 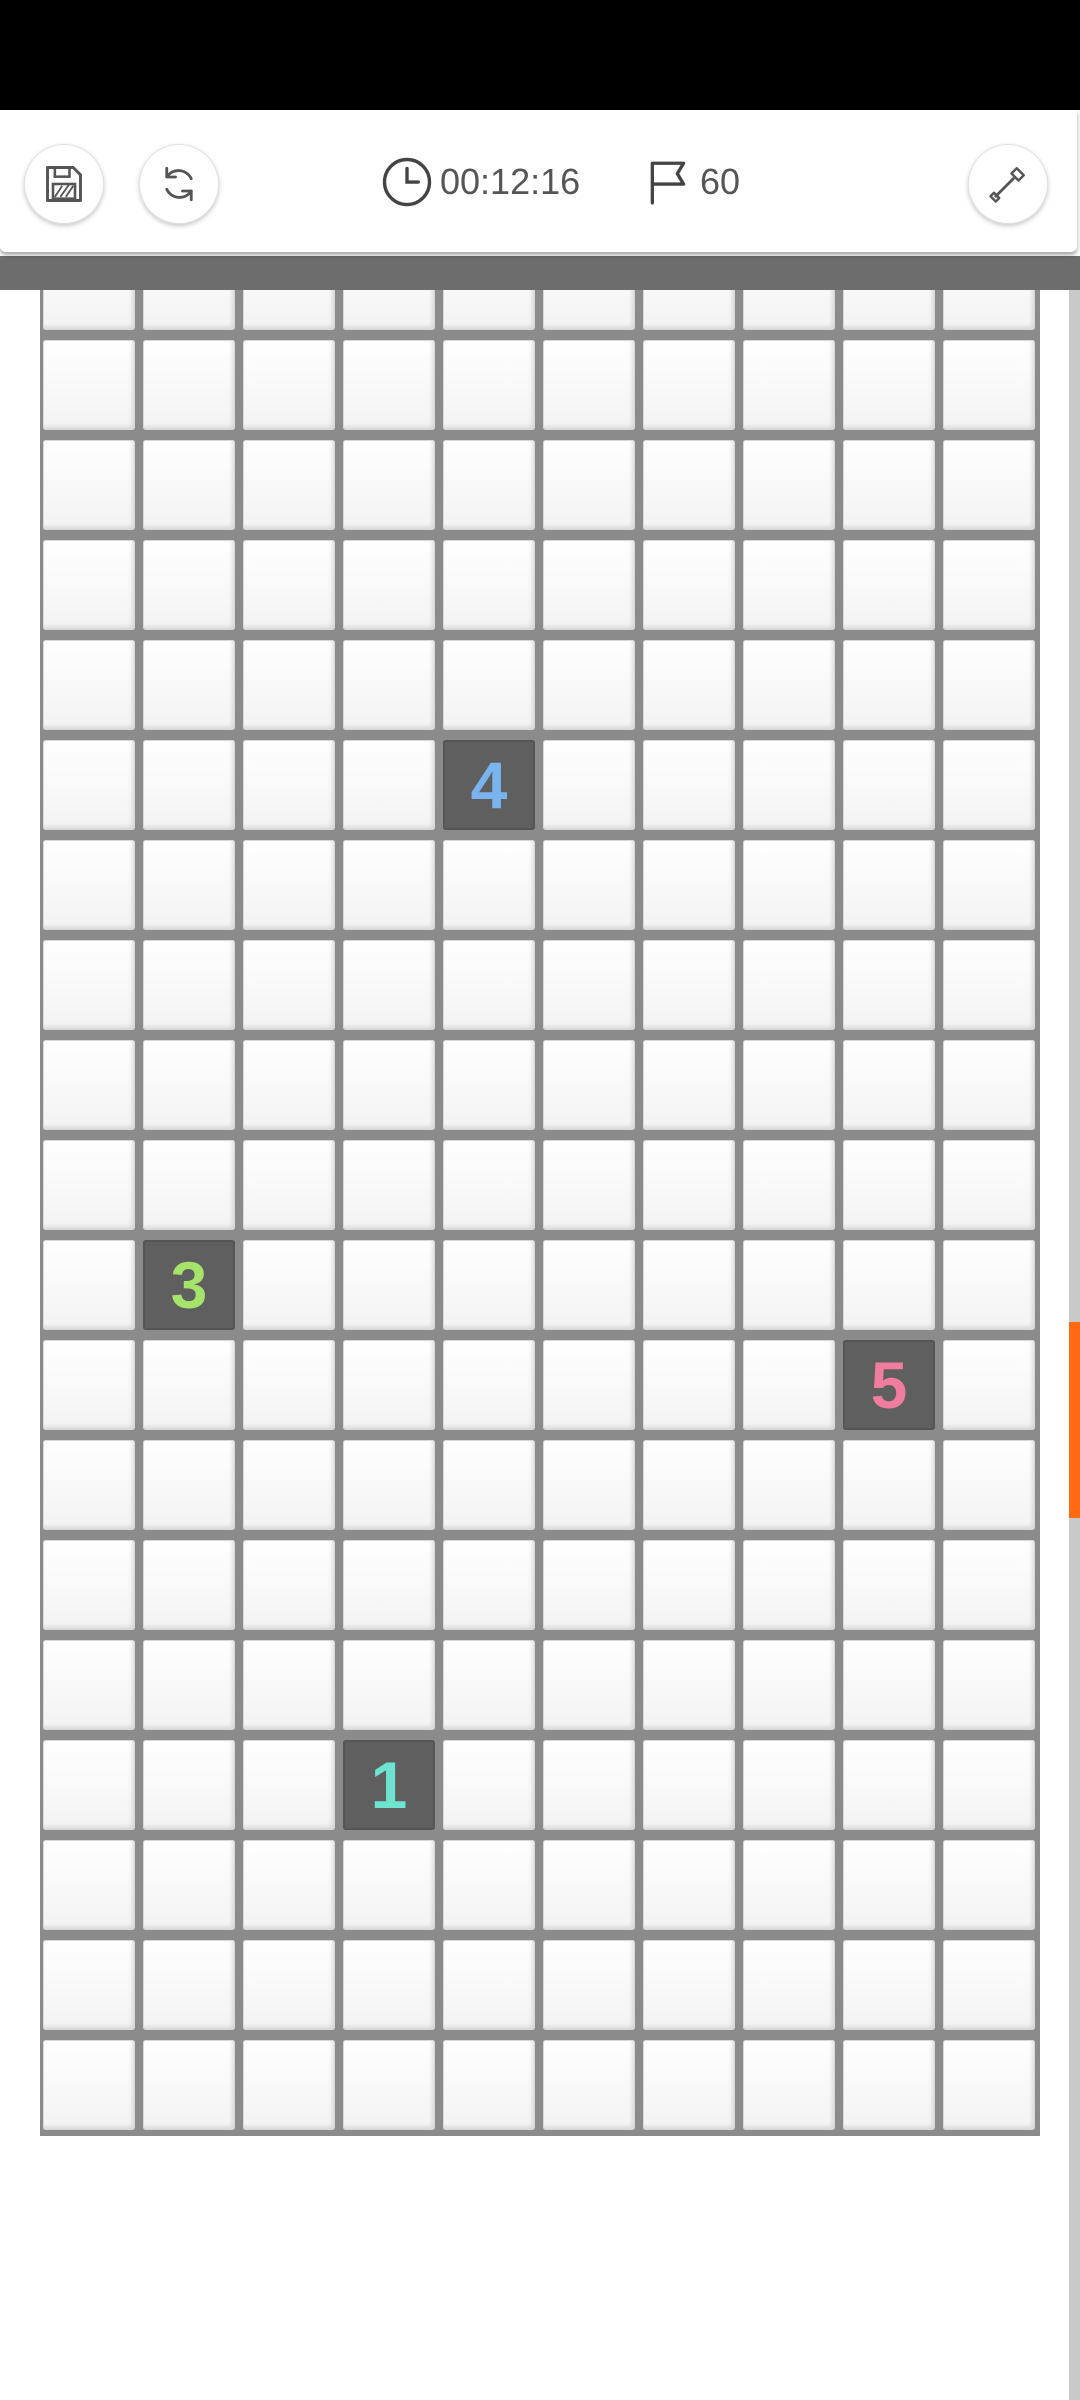 What do you see at coordinates (179, 184) in the screenshot?
I see `restart-button` at bounding box center [179, 184].